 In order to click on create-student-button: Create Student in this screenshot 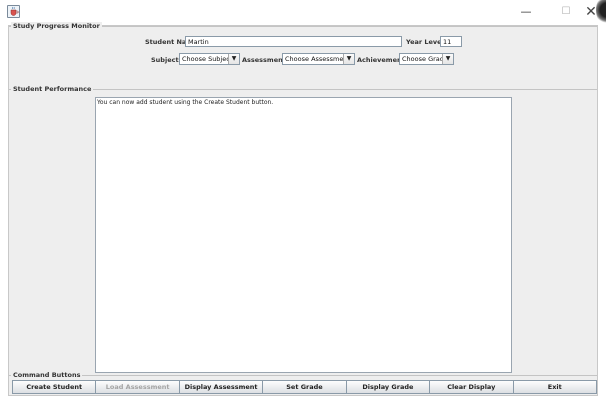, I will do `click(54, 387)`.